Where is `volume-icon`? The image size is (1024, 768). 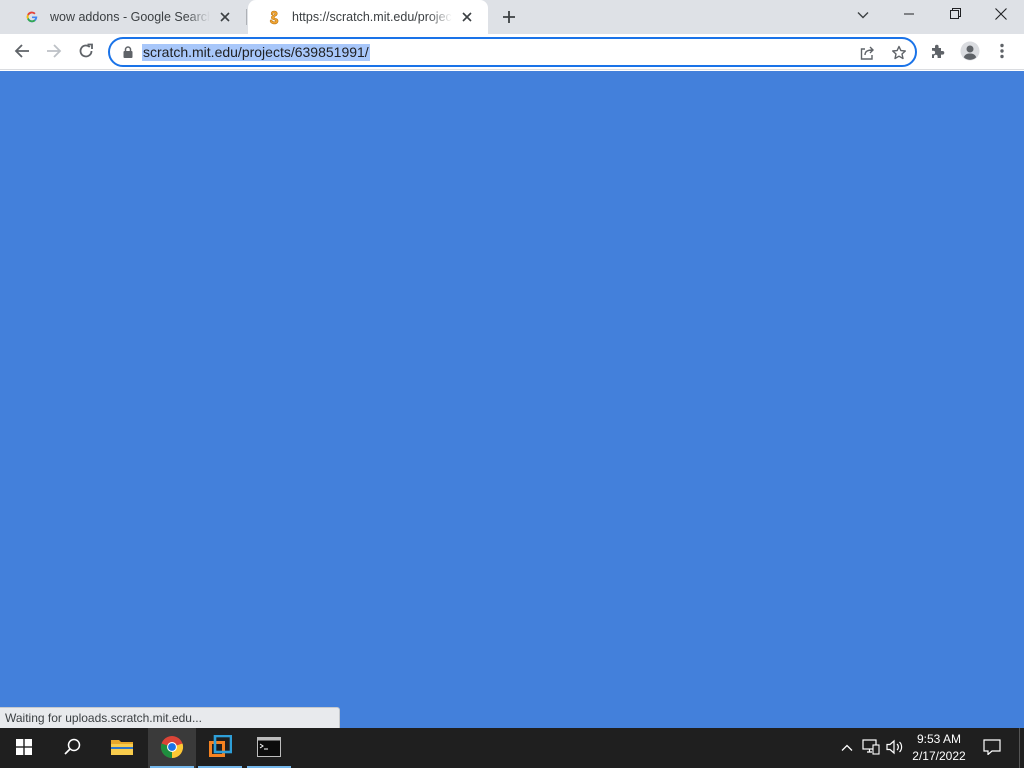
volume-icon is located at coordinates (895, 748).